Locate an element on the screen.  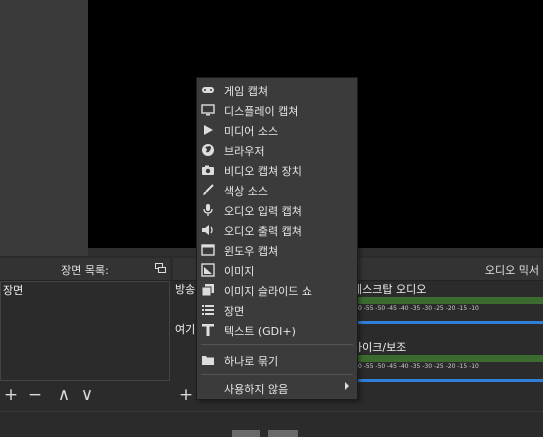
menu-item-label: 이미지 슬라이드 쇼 is located at coordinates (268, 291).